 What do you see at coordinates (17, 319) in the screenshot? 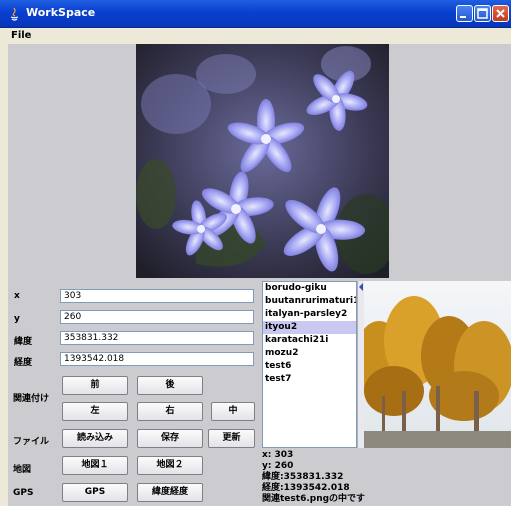
I see `y-label: y` at bounding box center [17, 319].